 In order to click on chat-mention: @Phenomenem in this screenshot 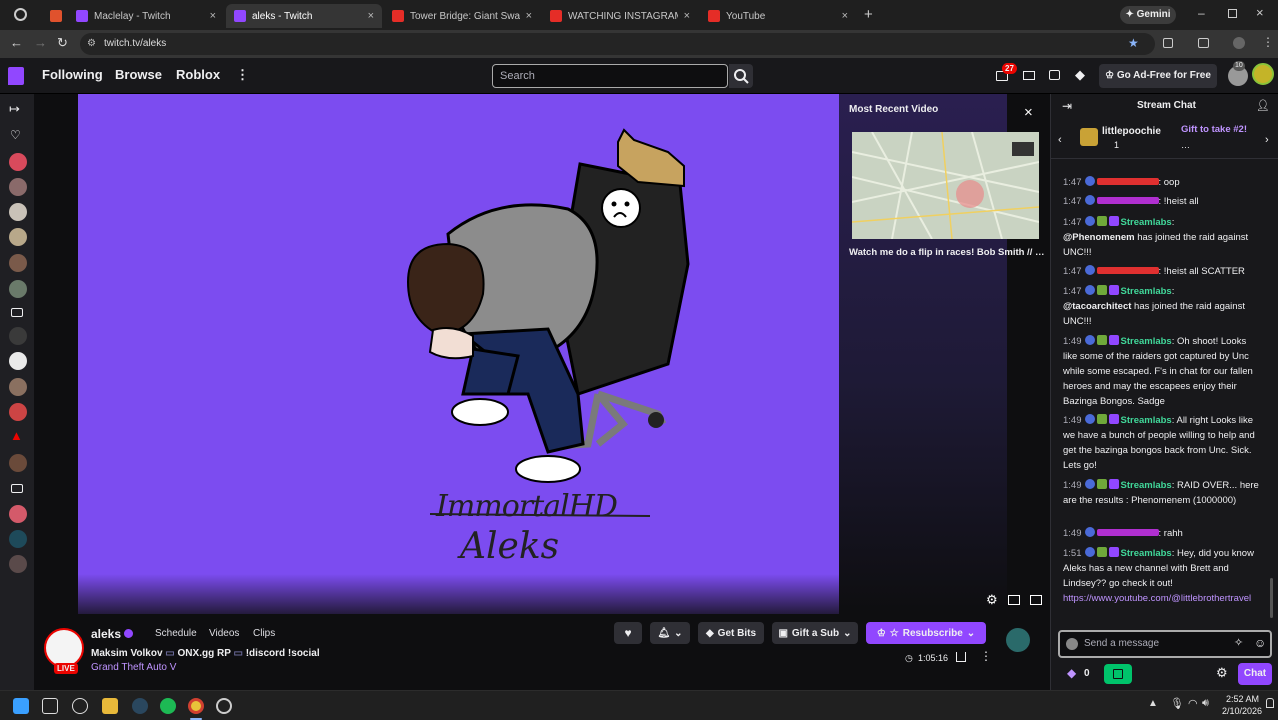, I will do `click(1099, 237)`.